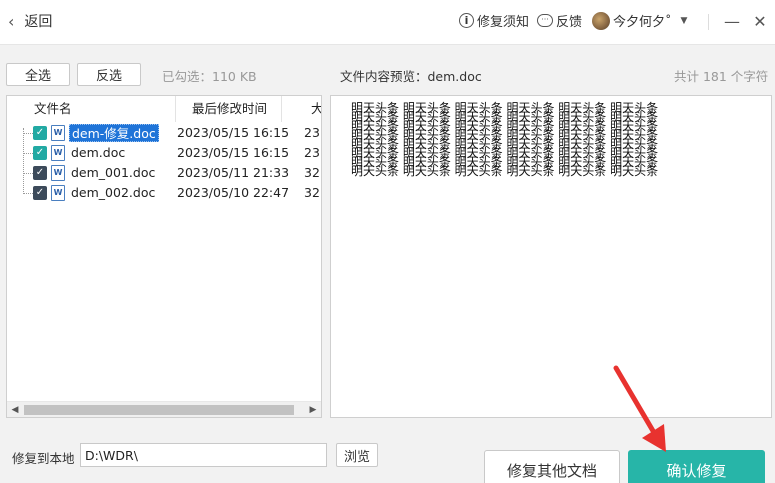 The height and width of the screenshot is (483, 775). Describe the element at coordinates (545, 20) in the screenshot. I see `chat-bubble-icon: ···` at that location.